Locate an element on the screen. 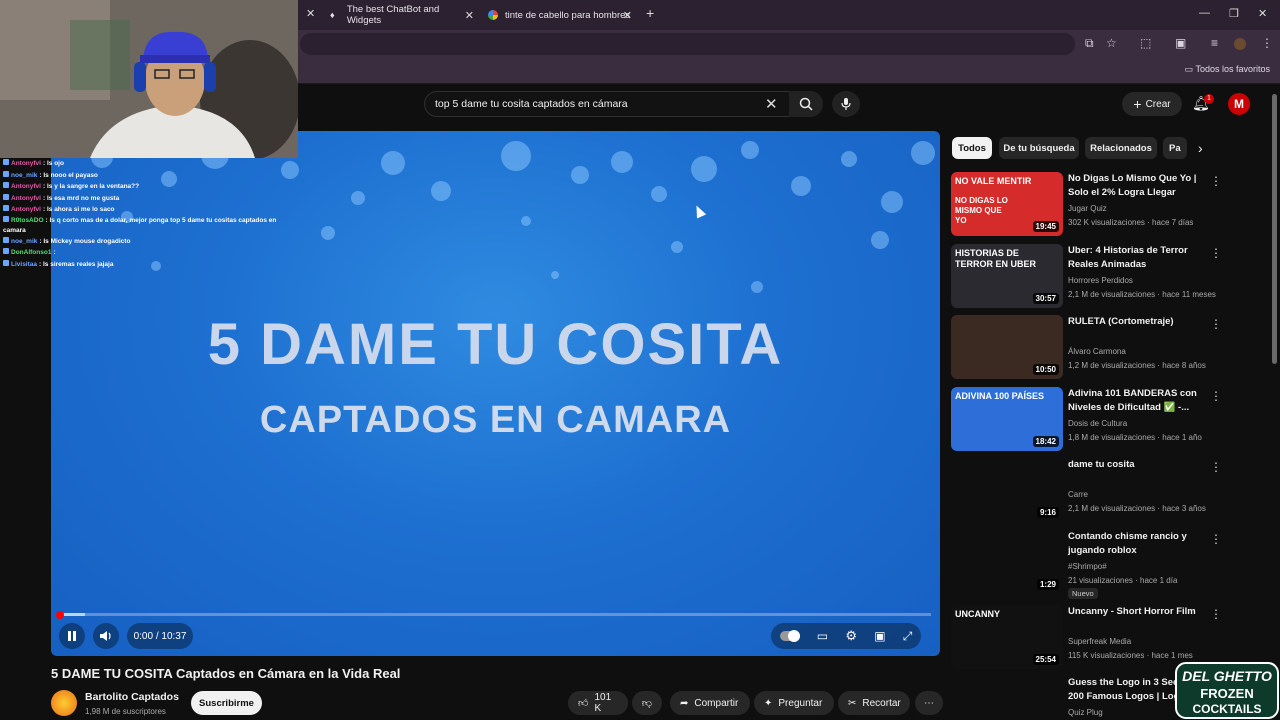 Image resolution: width=1280 pixels, height=720 pixels. recommended-video-title: RULETA (Cortometraje) is located at coordinates (1138, 322).